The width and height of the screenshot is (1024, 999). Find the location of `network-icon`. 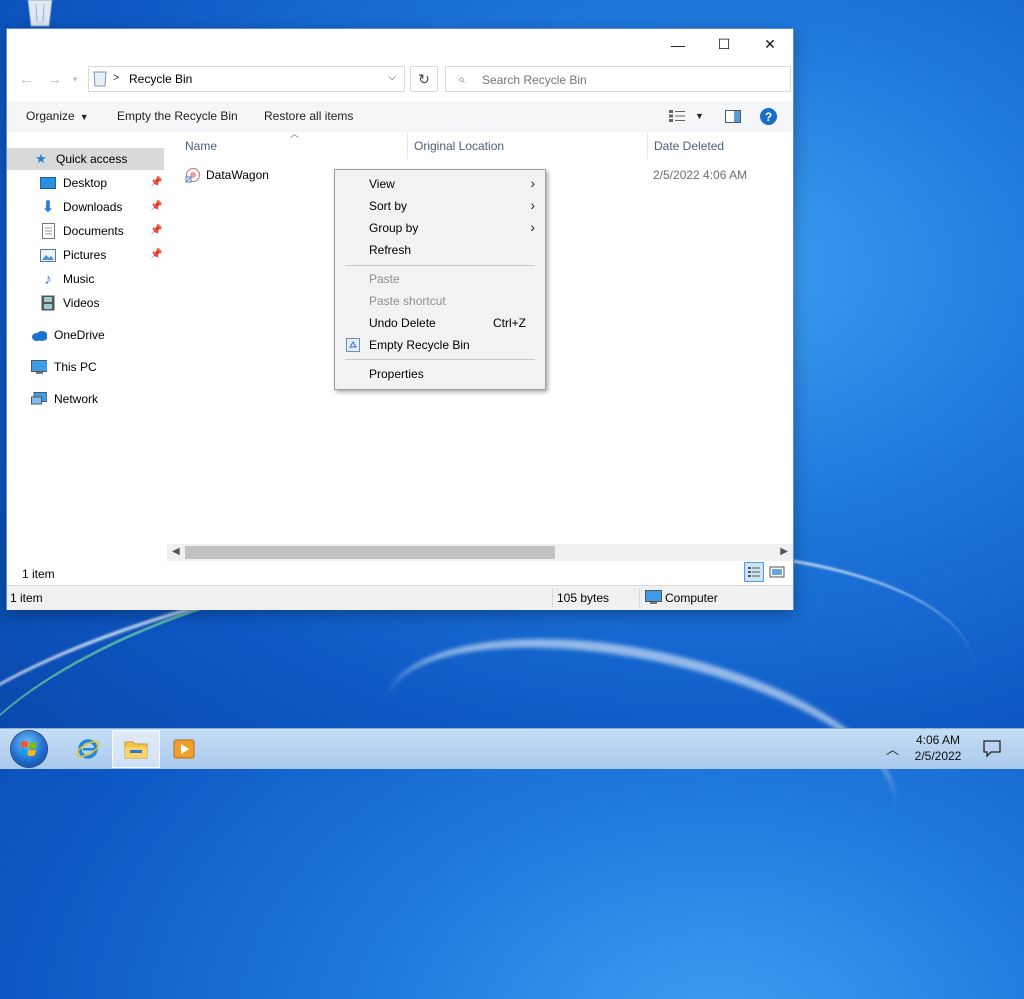

network-icon is located at coordinates (39, 399).